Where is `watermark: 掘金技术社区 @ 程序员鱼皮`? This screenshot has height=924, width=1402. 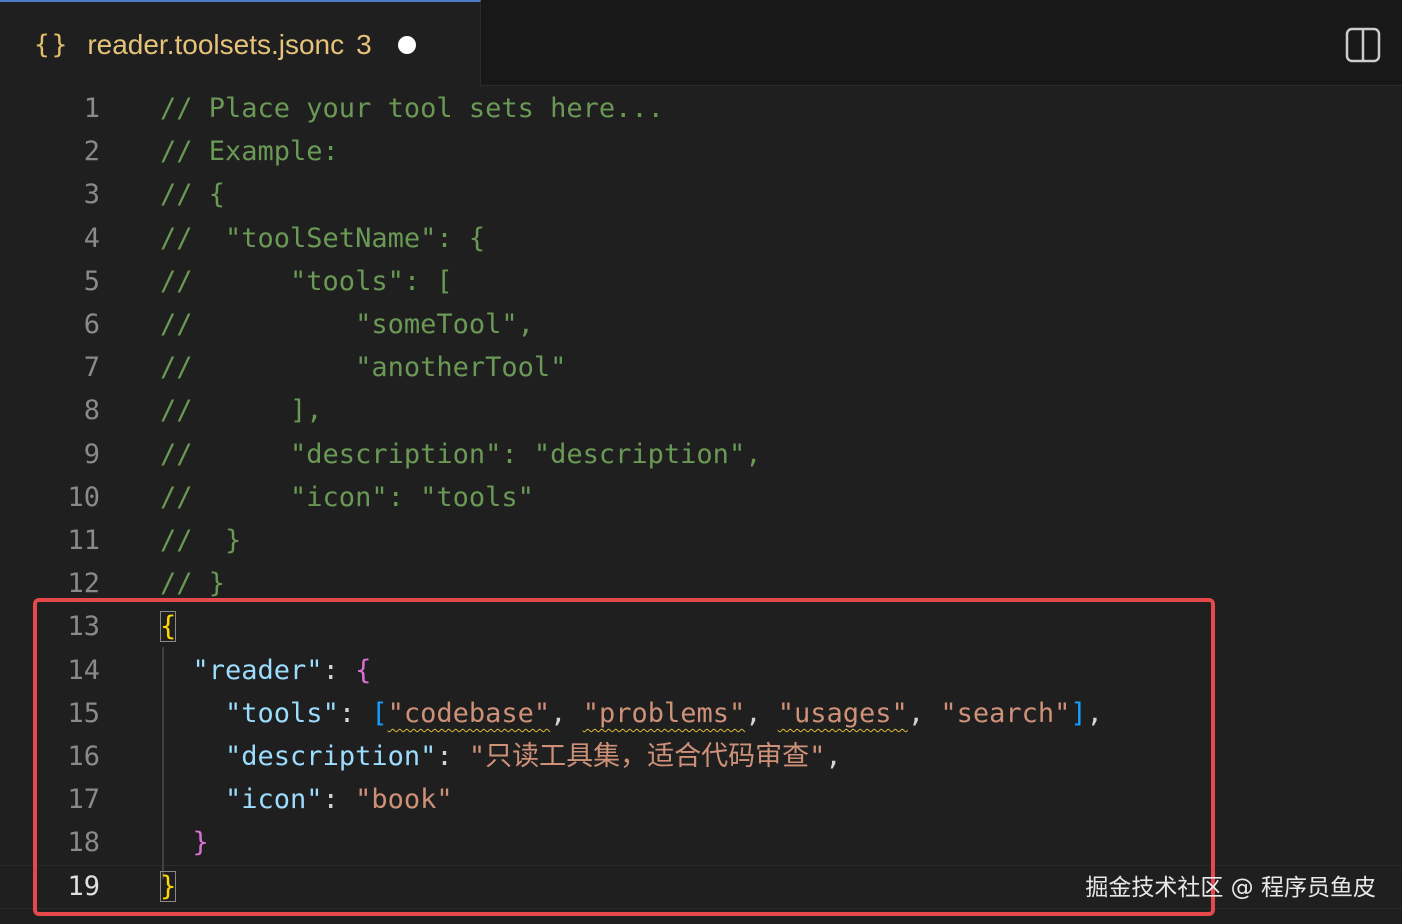
watermark: 掘金技术社区 @ 程序员鱼皮 is located at coordinates (1230, 888).